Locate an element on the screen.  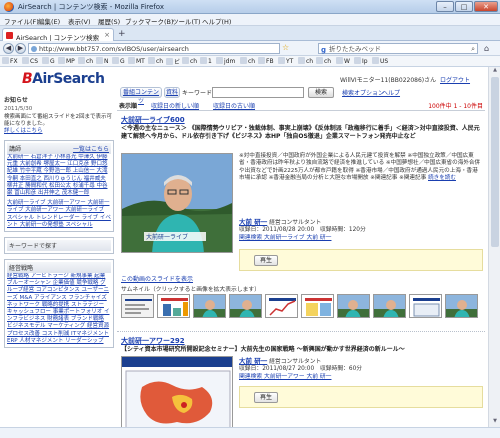
keyword-heading: キーワードで探す is located at coordinates (59, 246).